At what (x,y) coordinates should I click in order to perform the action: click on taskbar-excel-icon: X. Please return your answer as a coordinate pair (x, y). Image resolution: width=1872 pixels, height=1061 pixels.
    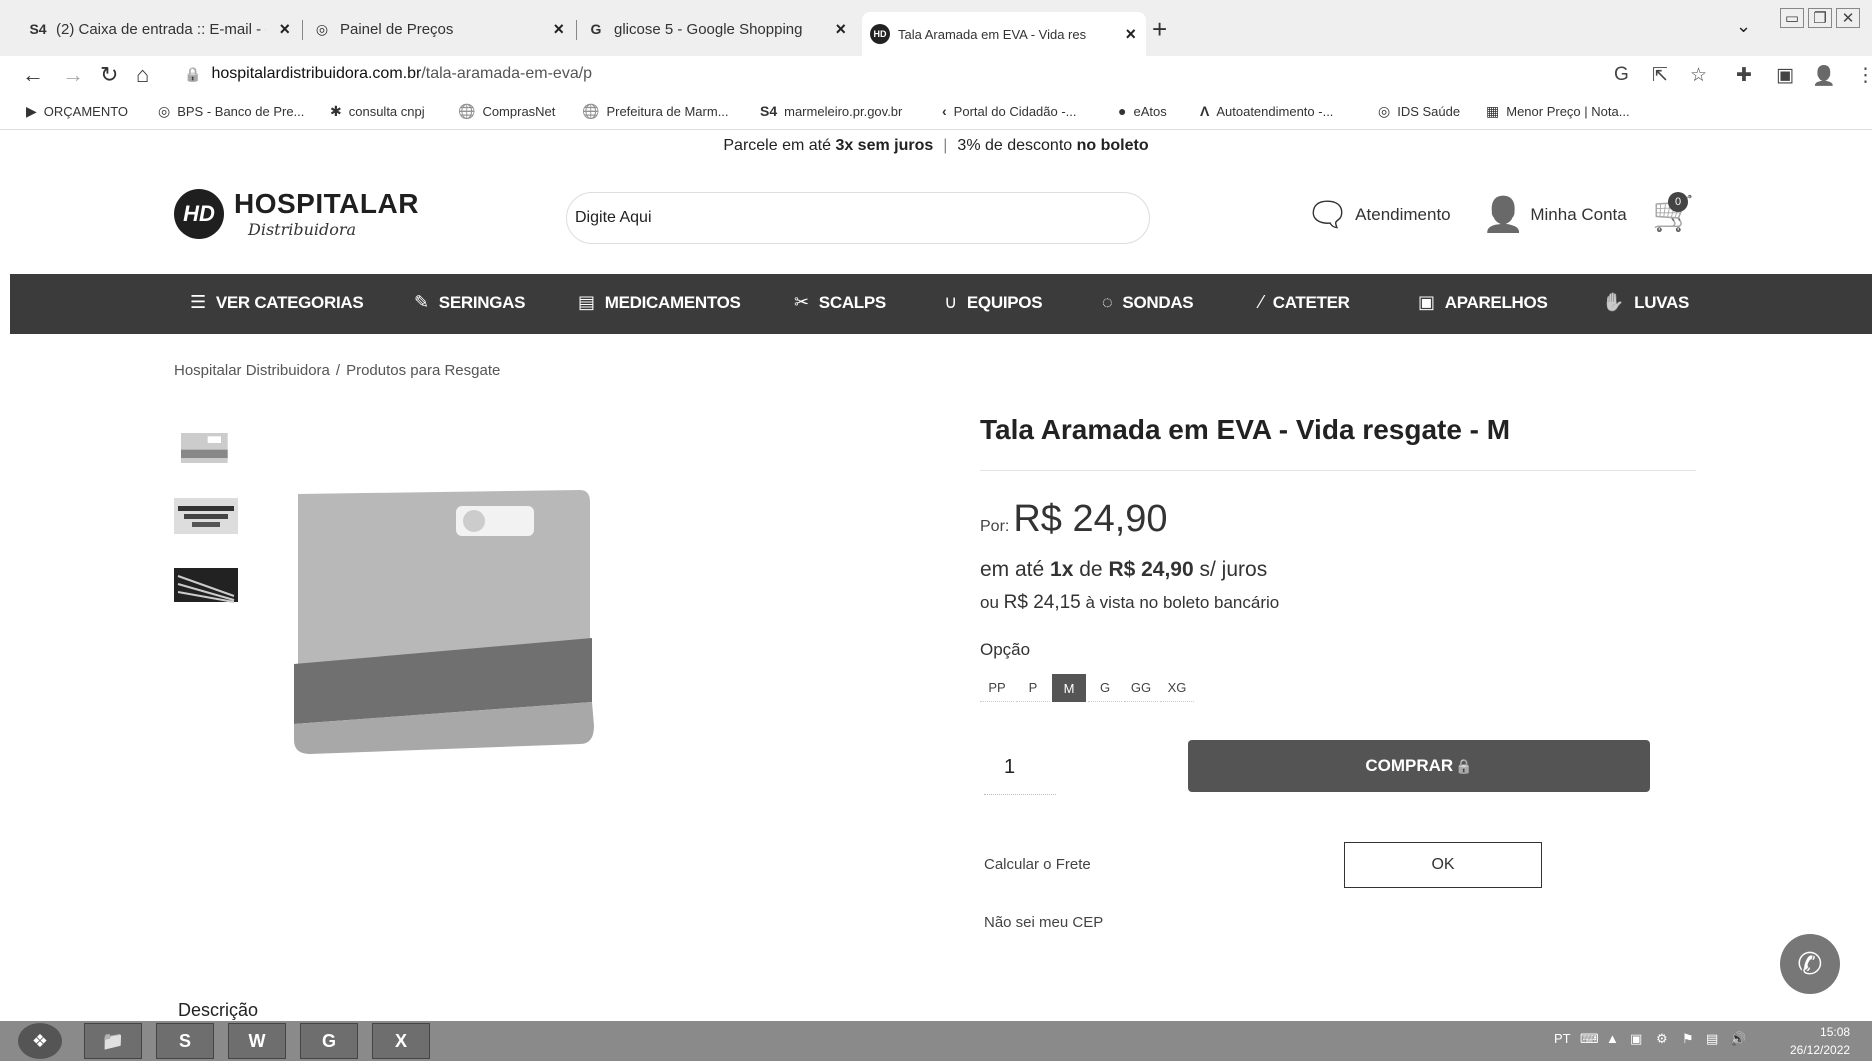
    Looking at the image, I should click on (401, 1041).